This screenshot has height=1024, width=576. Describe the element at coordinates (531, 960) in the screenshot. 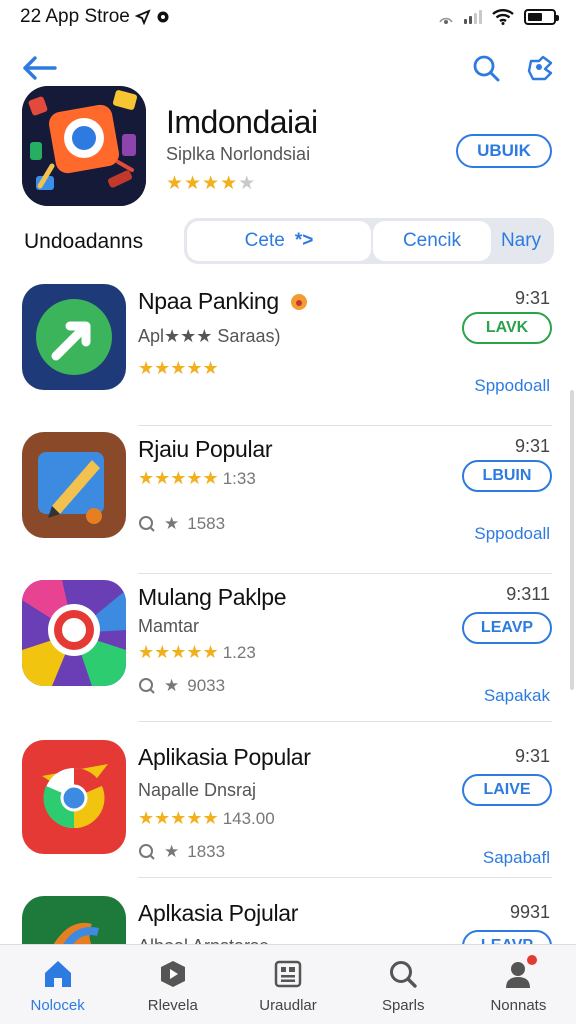

I see `notification-badge` at that location.